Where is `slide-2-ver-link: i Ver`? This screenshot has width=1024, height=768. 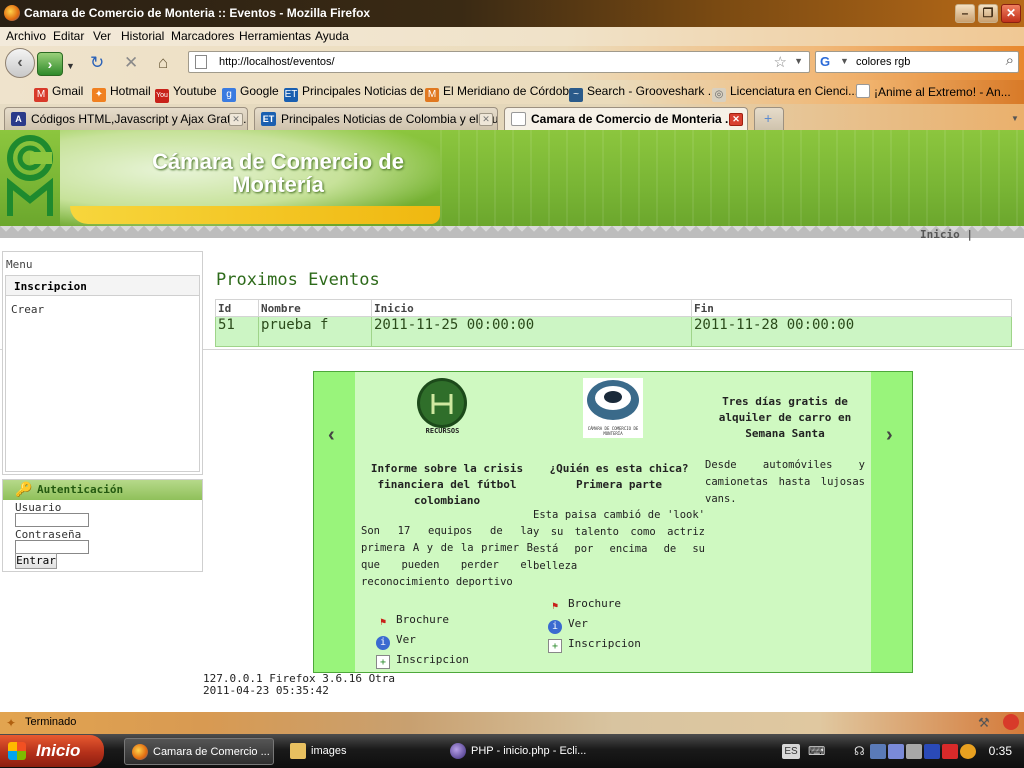 slide-2-ver-link: i Ver is located at coordinates (626, 625).